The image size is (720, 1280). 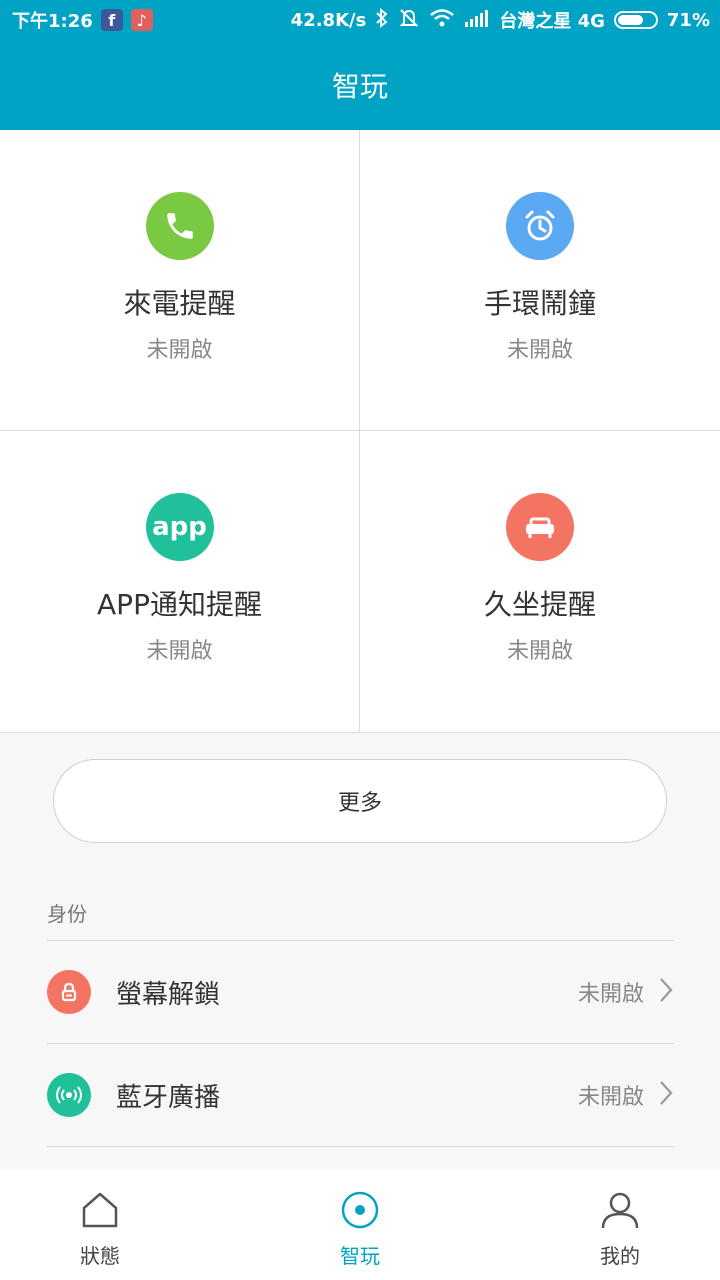 I want to click on page-title: 智玩, so click(x=359, y=86).